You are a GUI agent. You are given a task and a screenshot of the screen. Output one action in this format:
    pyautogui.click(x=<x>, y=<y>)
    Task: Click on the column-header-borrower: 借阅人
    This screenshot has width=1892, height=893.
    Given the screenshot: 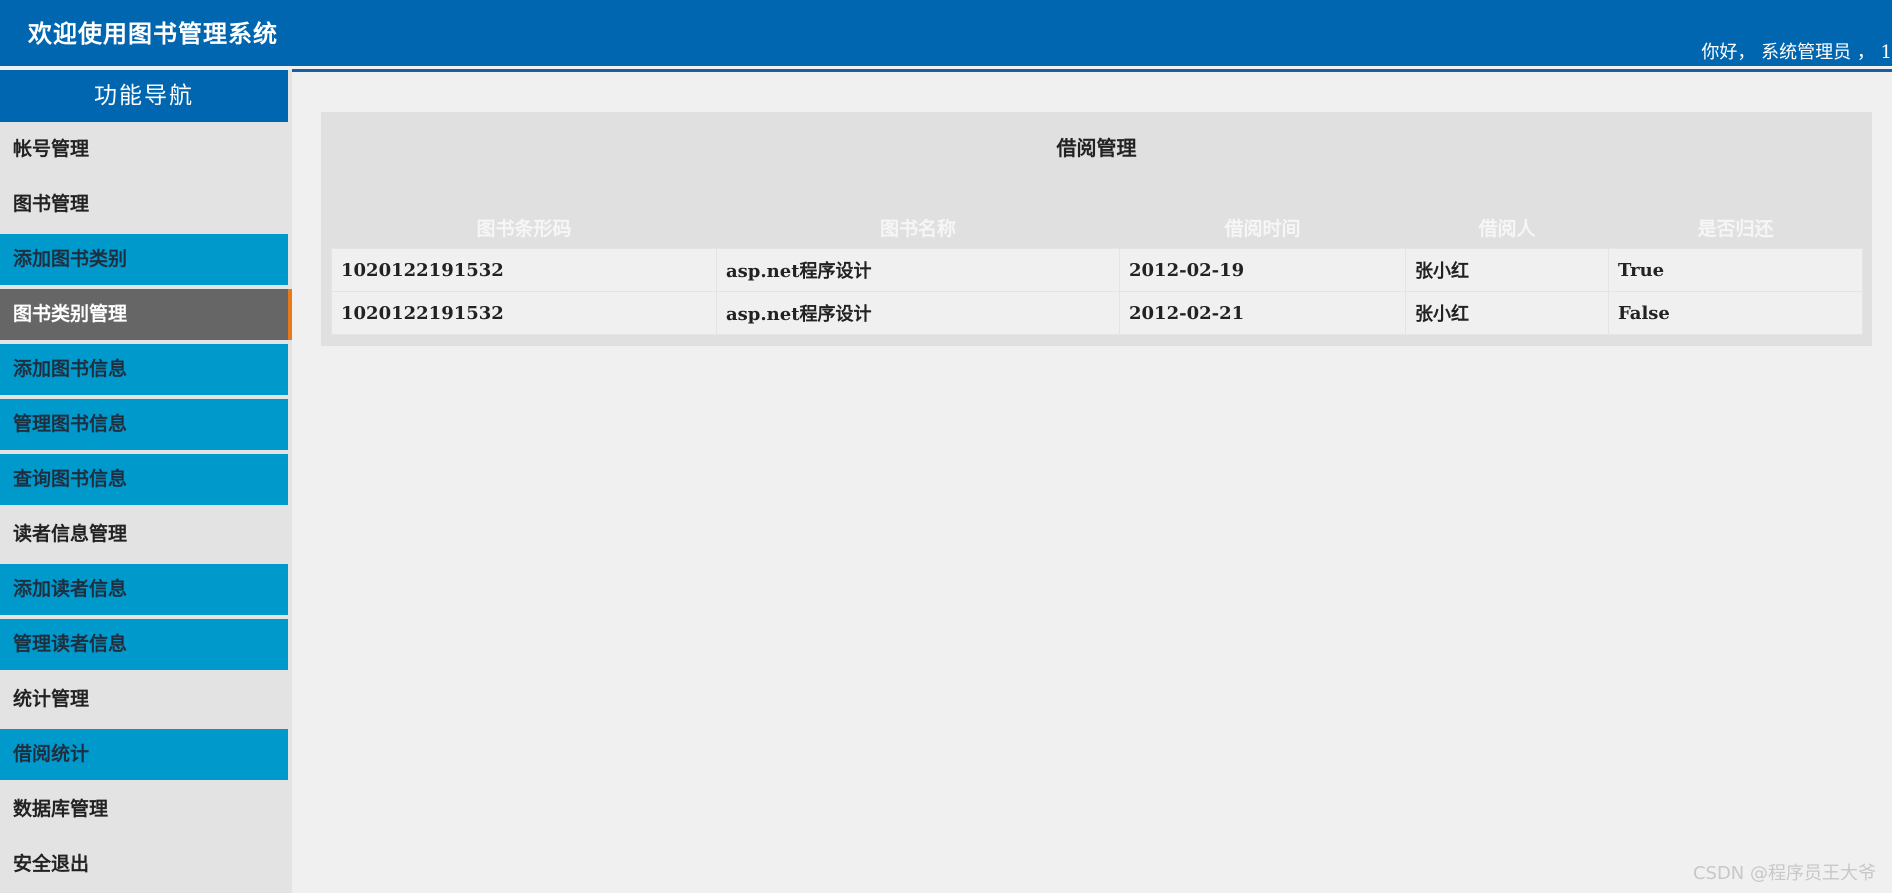 What is the action you would take?
    pyautogui.click(x=1507, y=227)
    